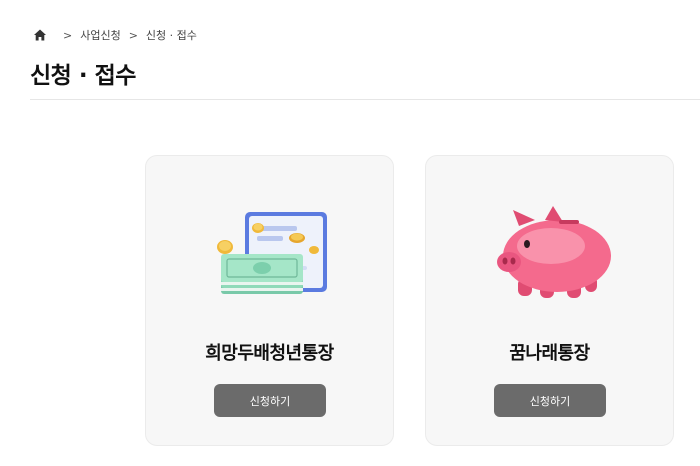  I want to click on title-divider, so click(365, 99).